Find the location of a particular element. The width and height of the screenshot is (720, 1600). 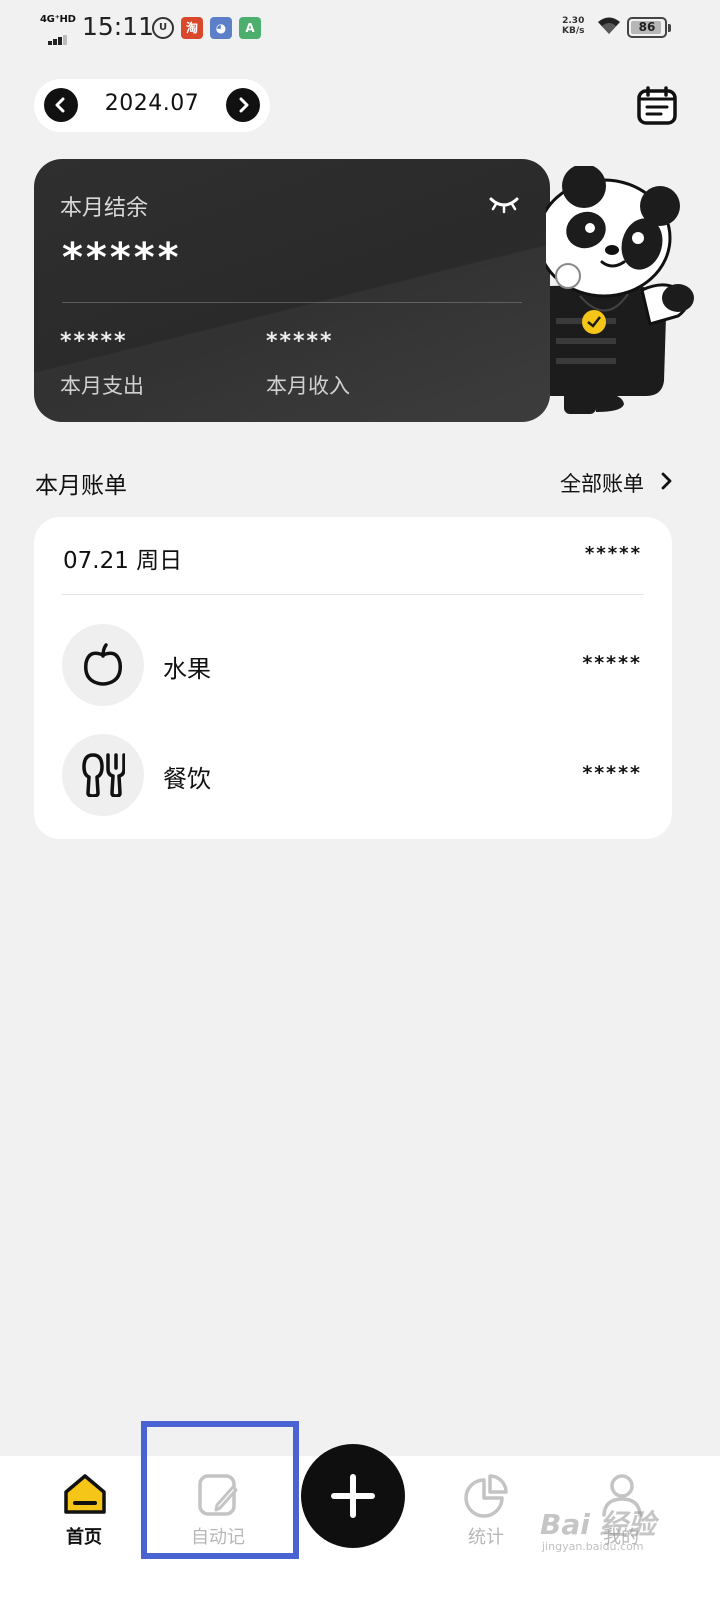

network-speed: 2.30 KB/s is located at coordinates (573, 26).